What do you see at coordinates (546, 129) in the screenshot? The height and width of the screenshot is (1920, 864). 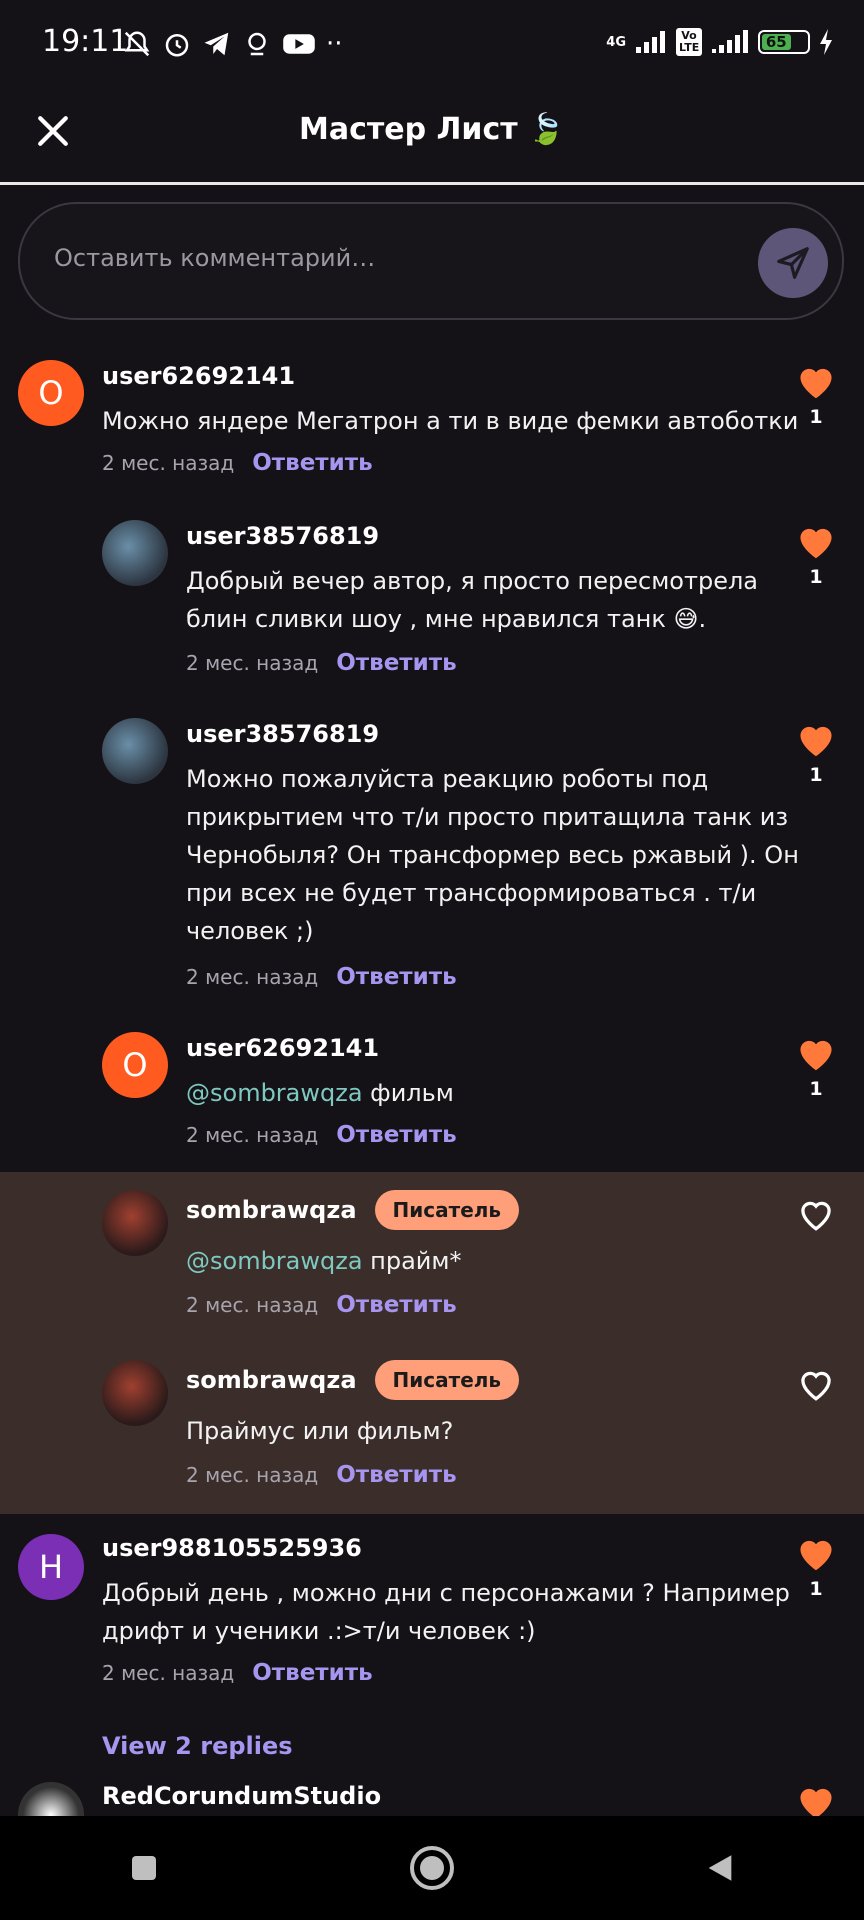 I see `leaf-emoji: 🍃` at bounding box center [546, 129].